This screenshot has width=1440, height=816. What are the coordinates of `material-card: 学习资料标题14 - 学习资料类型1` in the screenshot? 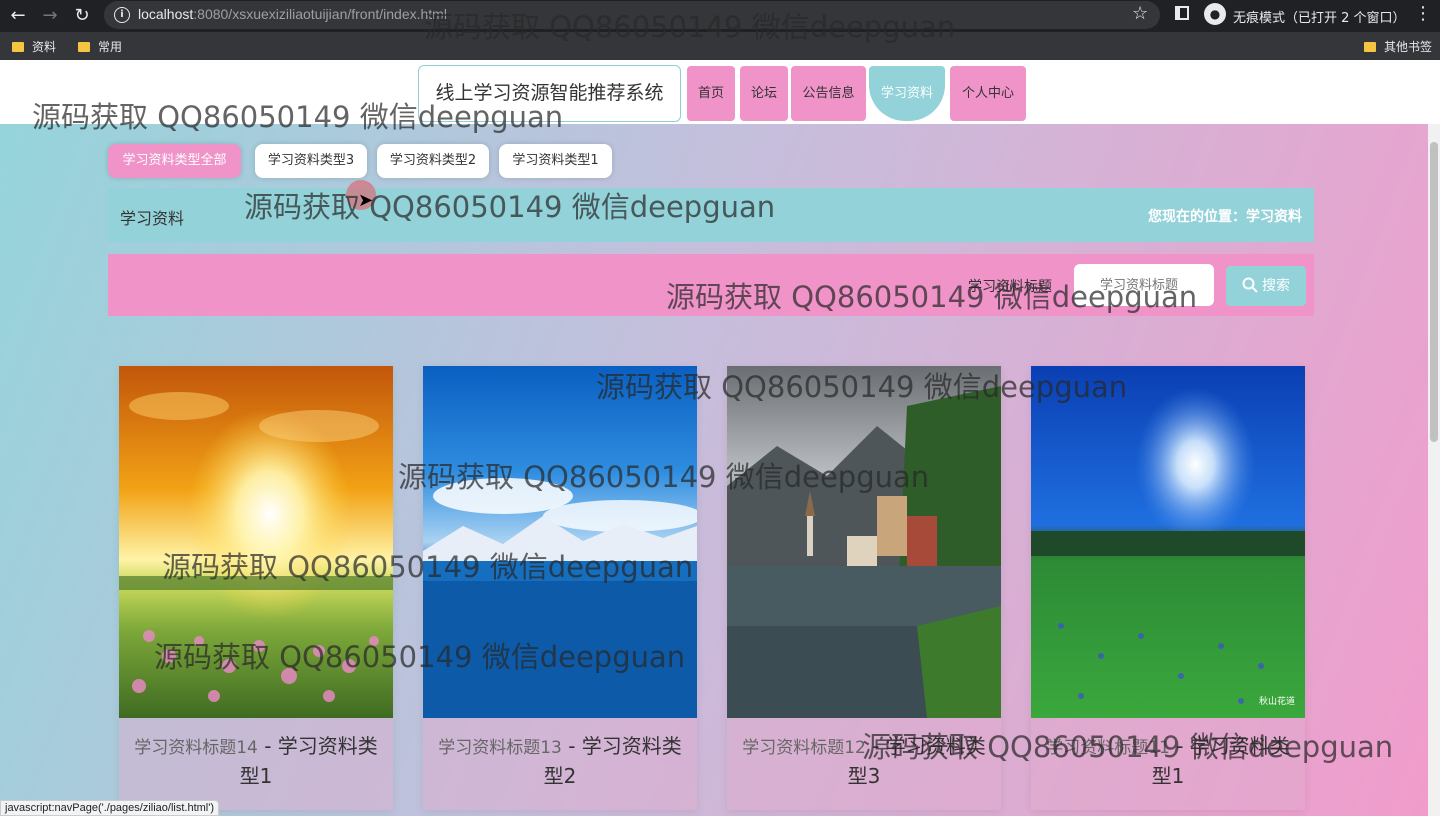 It's located at (256, 588).